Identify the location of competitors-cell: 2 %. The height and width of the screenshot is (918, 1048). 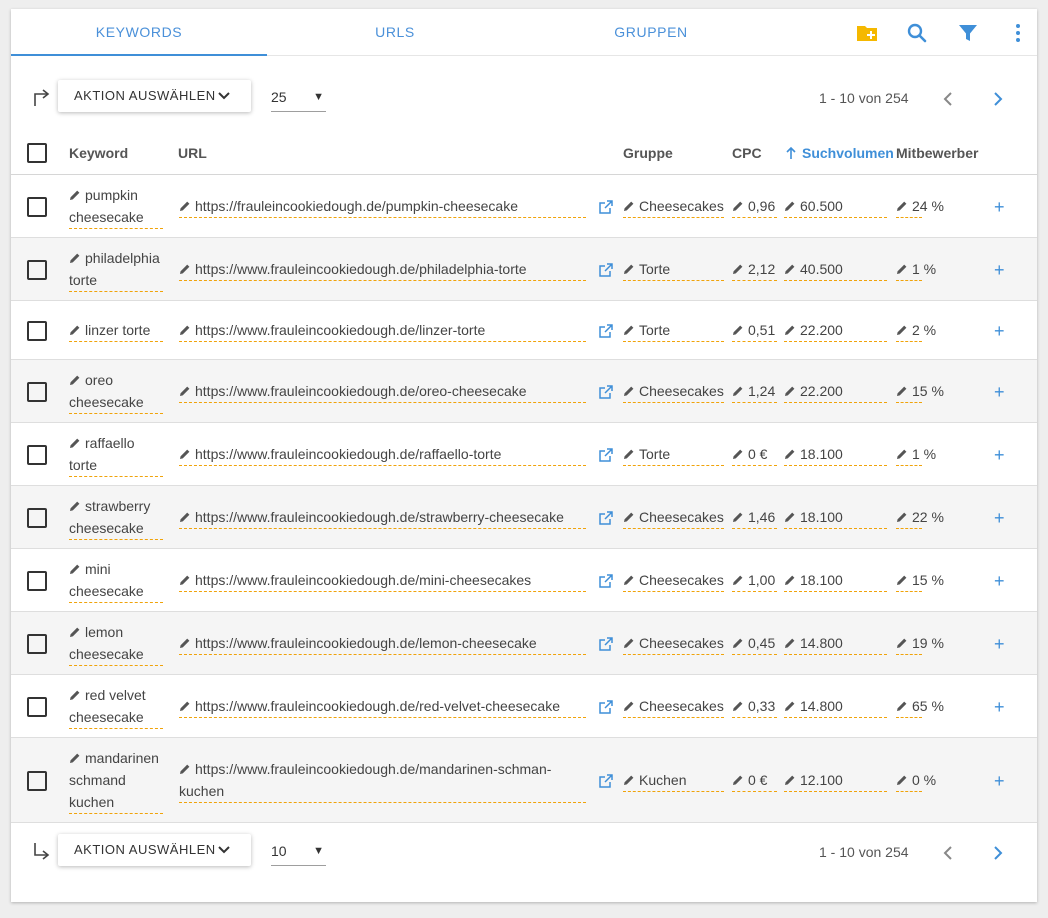
(916, 330).